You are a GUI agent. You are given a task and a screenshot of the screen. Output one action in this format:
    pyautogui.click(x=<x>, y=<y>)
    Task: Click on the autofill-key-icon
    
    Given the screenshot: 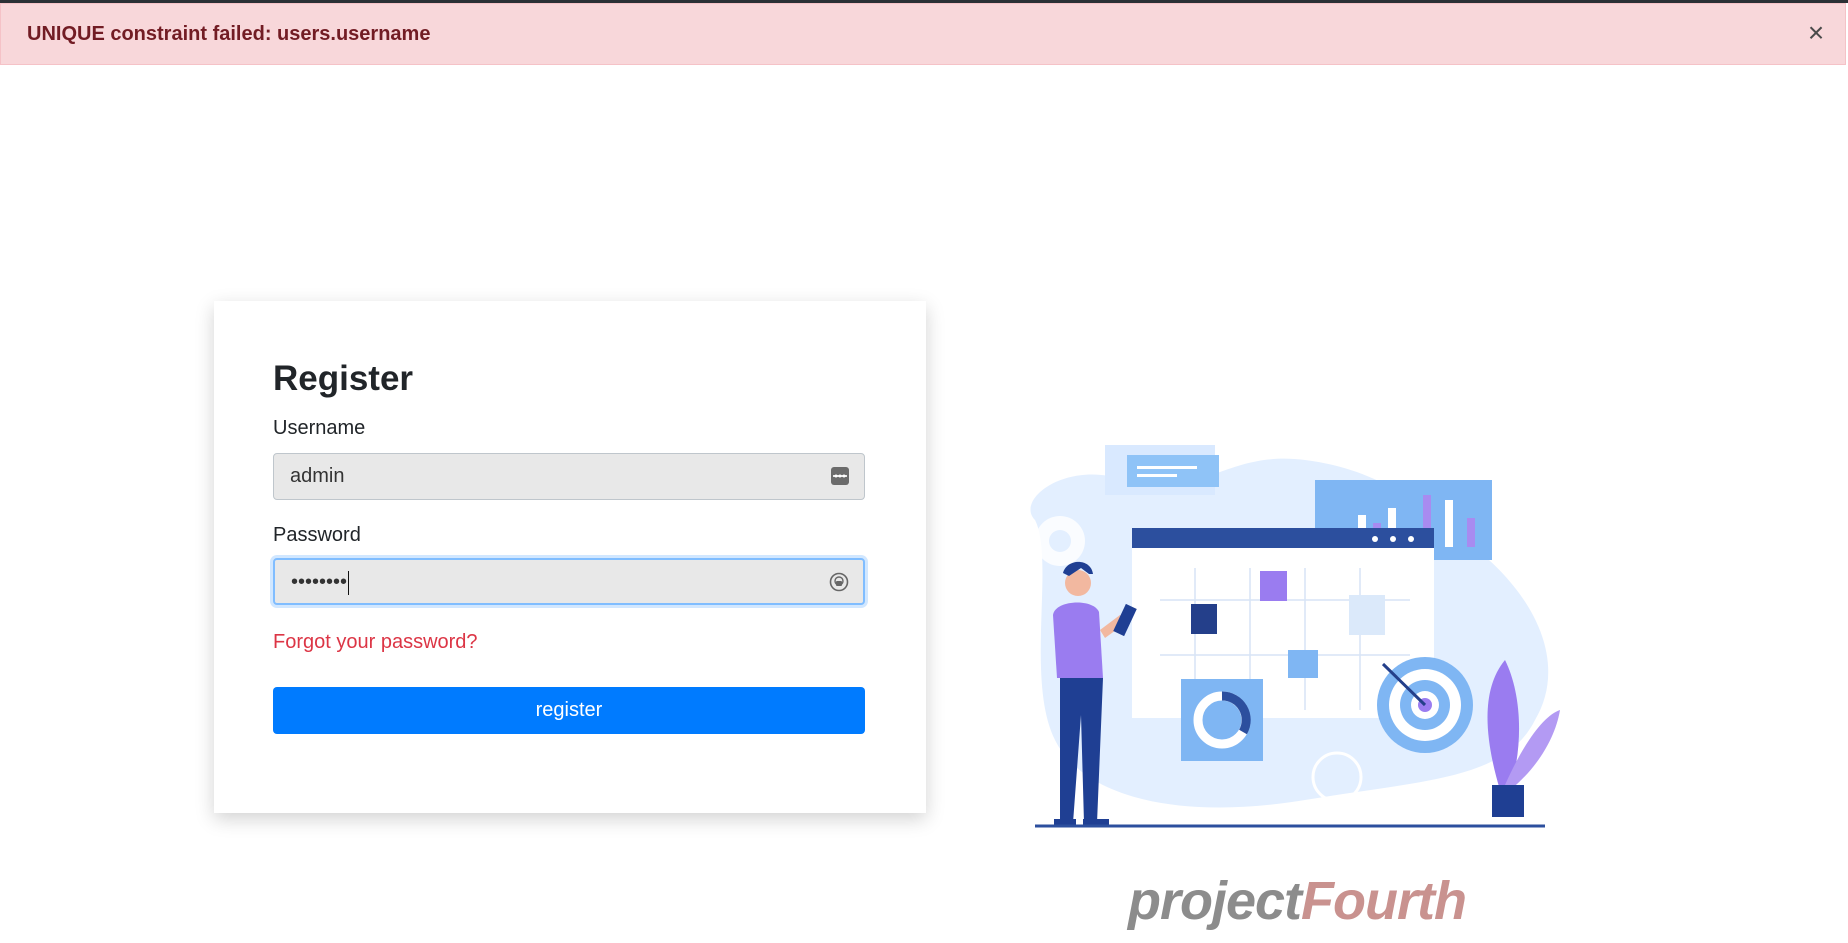 What is the action you would take?
    pyautogui.click(x=840, y=476)
    